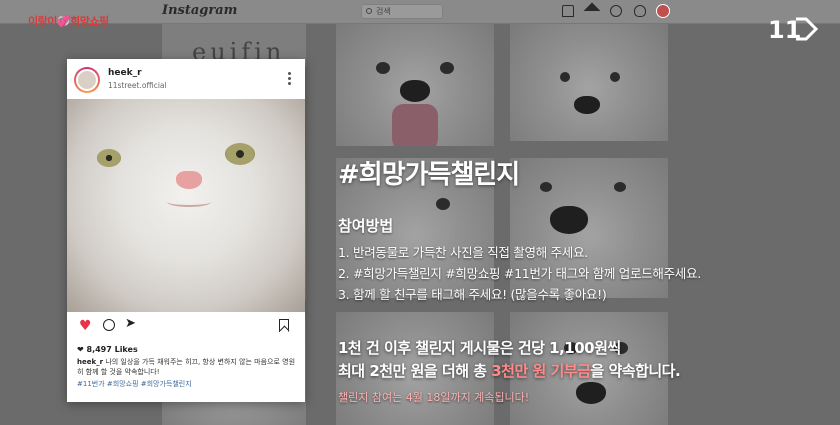 The width and height of the screenshot is (840, 425). What do you see at coordinates (125, 73) in the screenshot?
I see `post-username: heek_r` at bounding box center [125, 73].